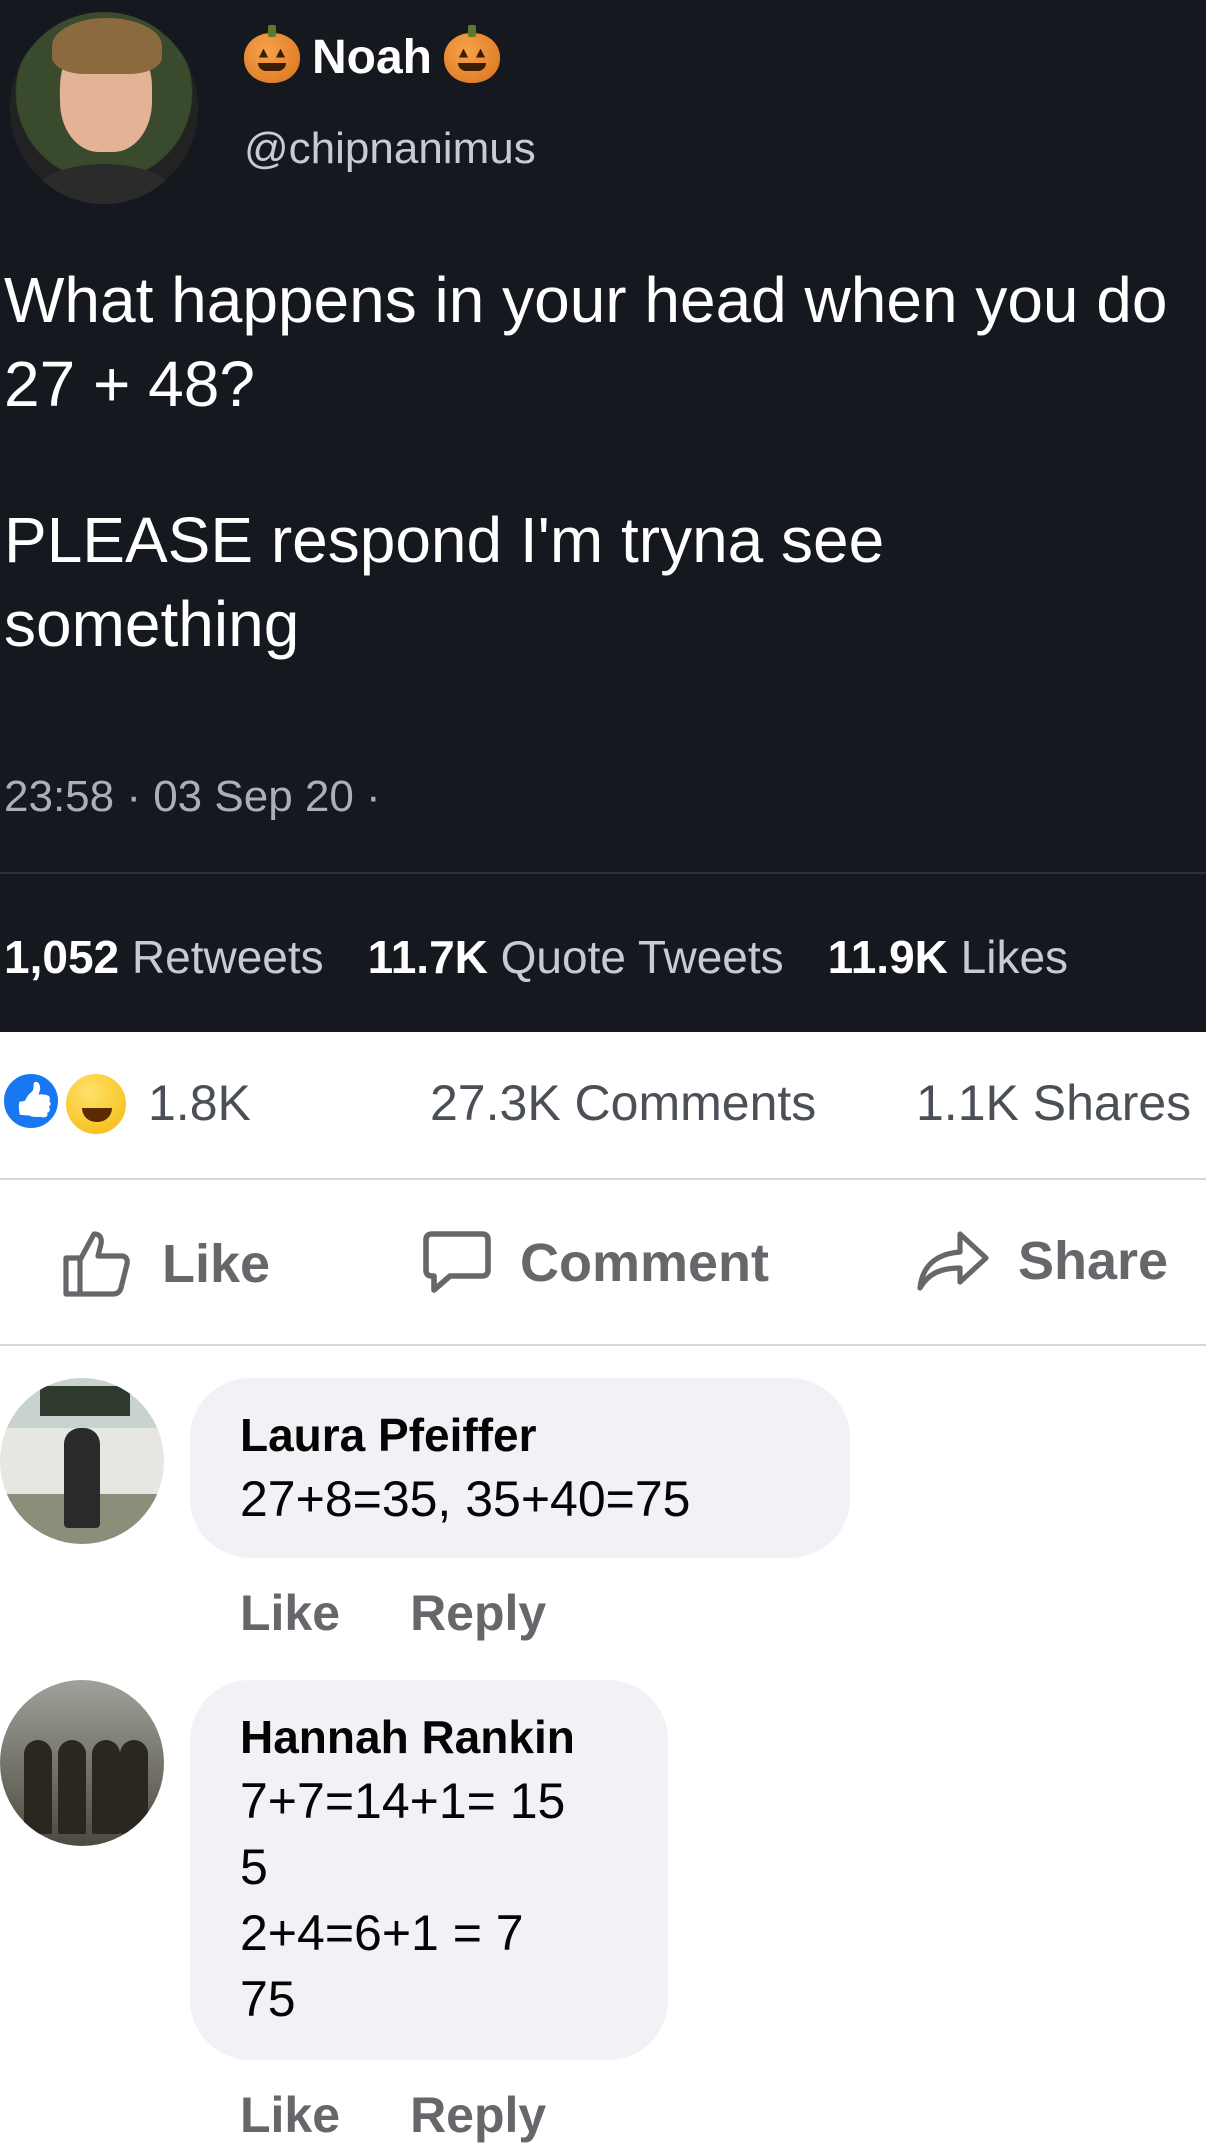  What do you see at coordinates (390, 149) in the screenshot?
I see `user-handle: @chipnanimus` at bounding box center [390, 149].